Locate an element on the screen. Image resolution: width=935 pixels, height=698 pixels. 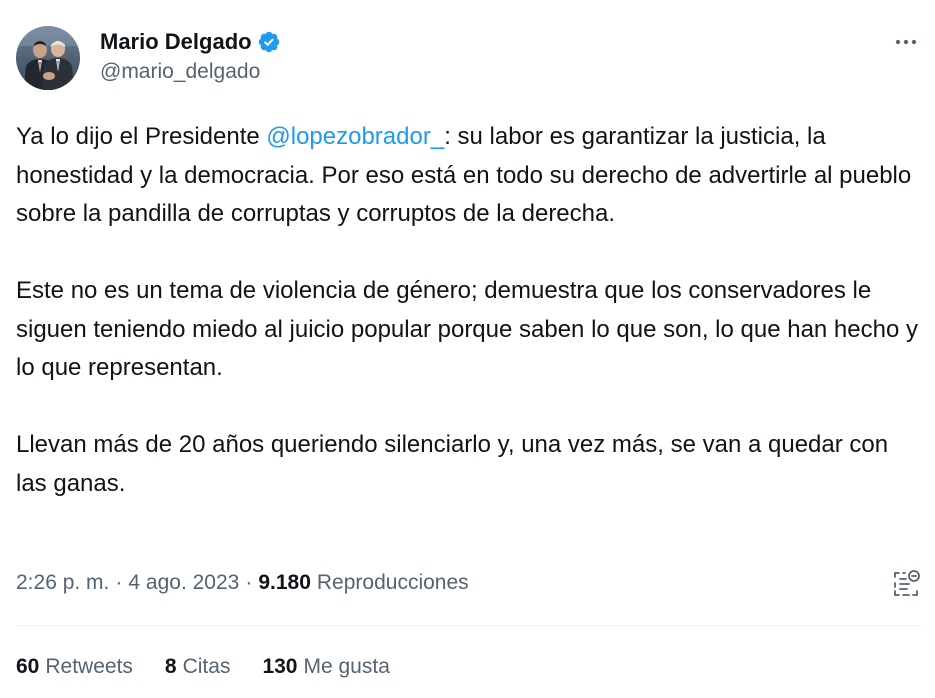
divider is located at coordinates (468, 625).